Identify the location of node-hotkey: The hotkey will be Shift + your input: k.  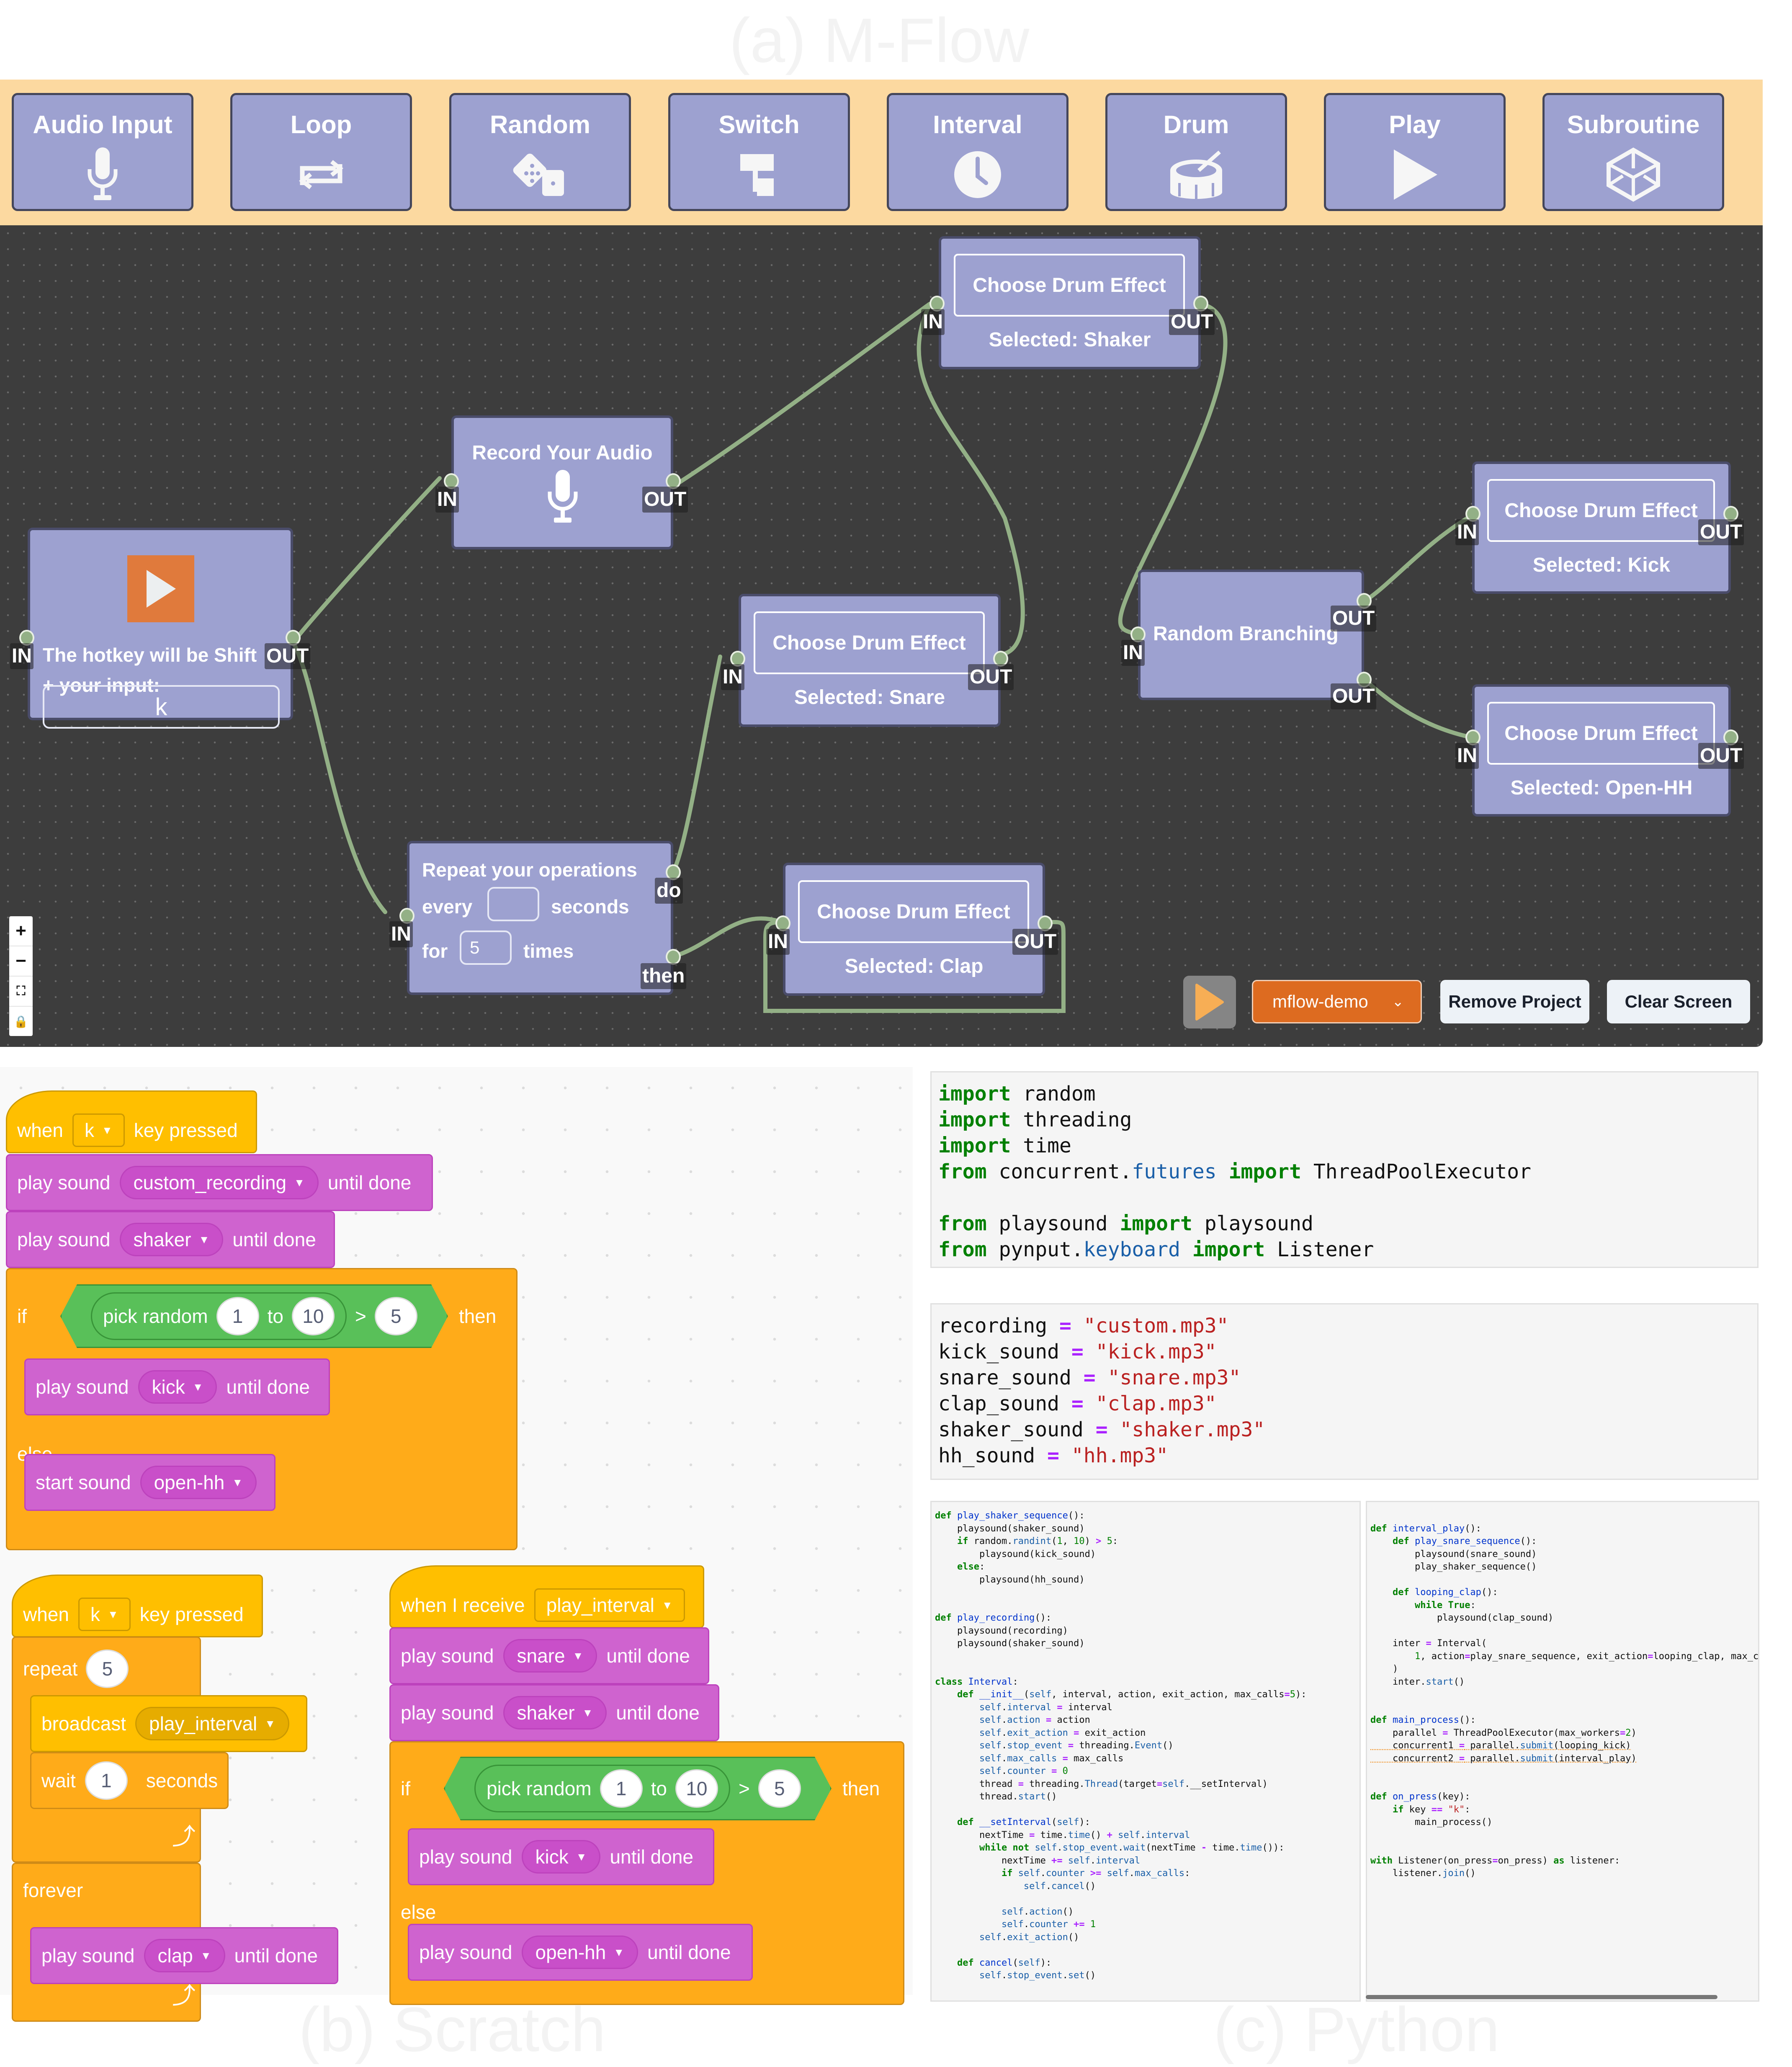
(160, 628).